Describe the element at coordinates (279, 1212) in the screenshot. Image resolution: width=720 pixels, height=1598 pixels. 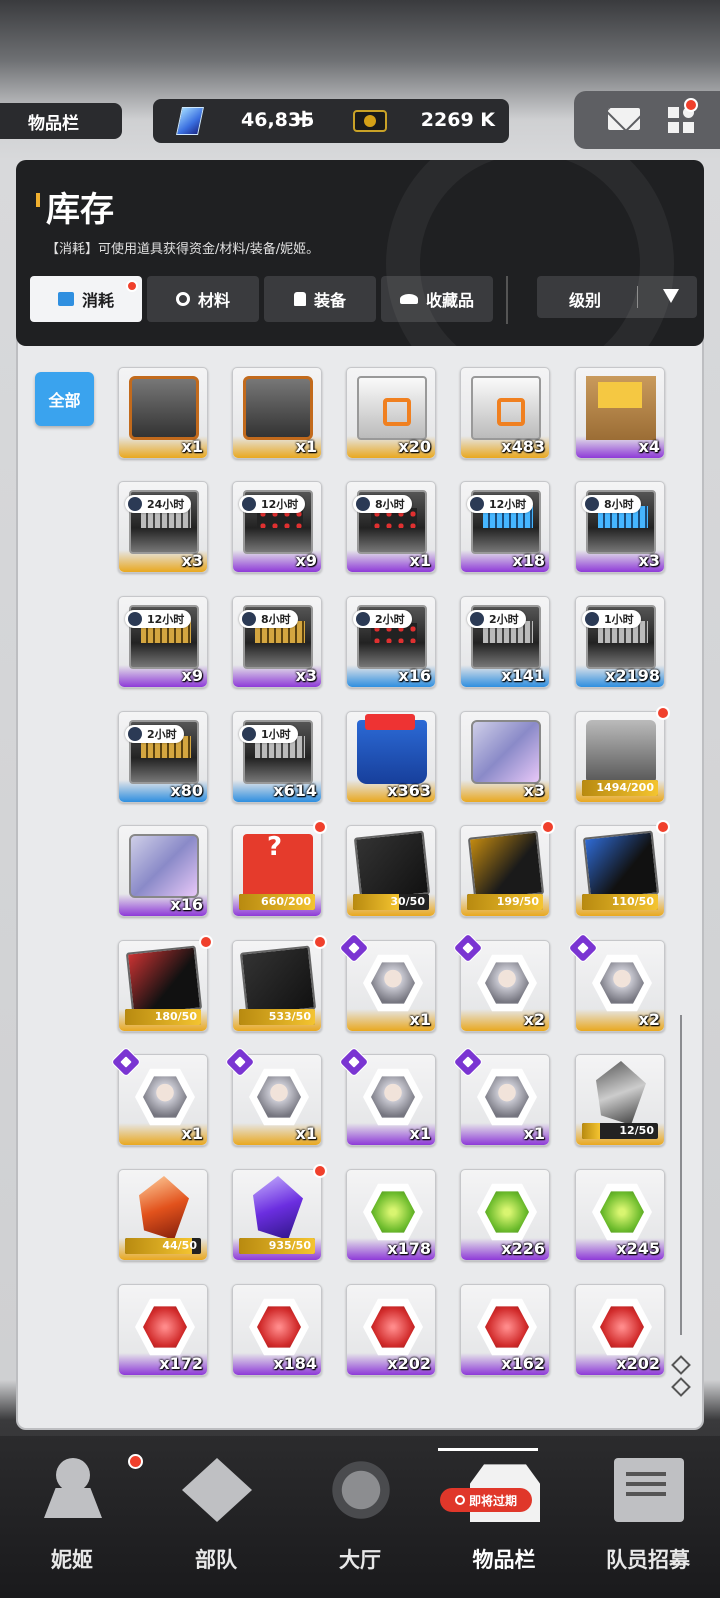
I see `inventory-item: 935/50` at that location.